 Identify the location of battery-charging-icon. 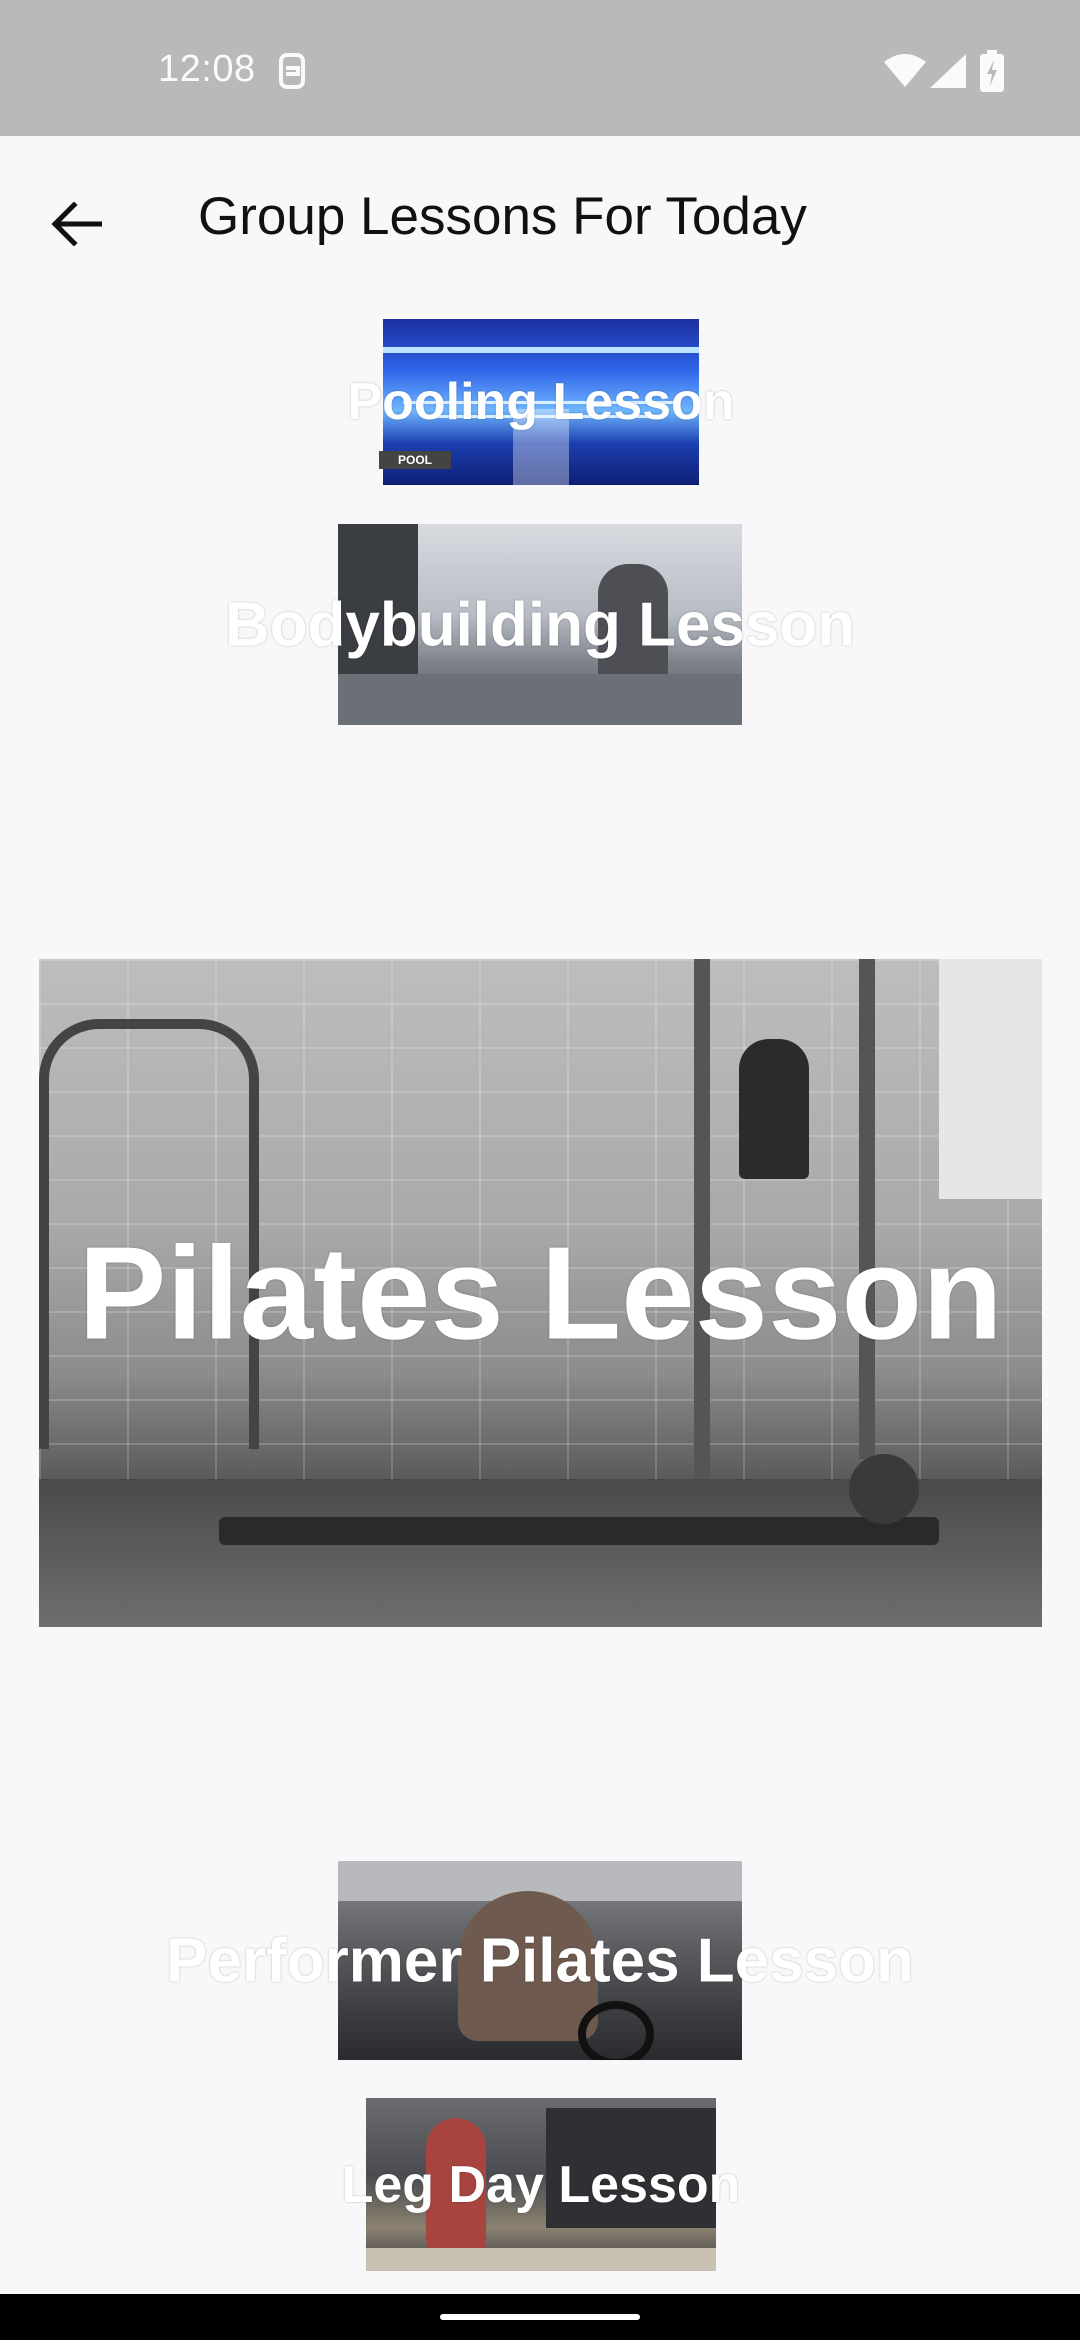
(992, 71).